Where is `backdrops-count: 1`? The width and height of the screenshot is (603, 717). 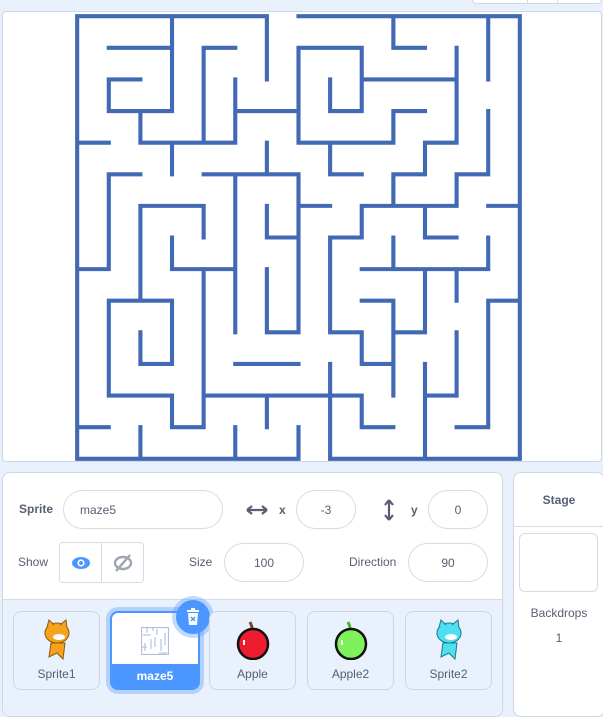
backdrops-count: 1 is located at coordinates (559, 638).